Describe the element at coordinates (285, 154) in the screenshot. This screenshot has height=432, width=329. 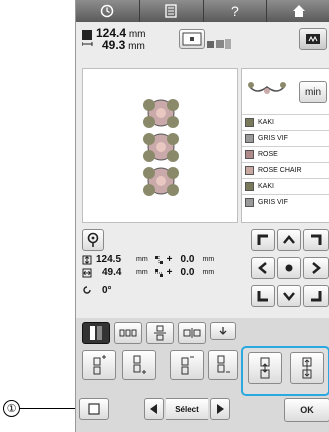
I see `thread-item: ROSE` at that location.